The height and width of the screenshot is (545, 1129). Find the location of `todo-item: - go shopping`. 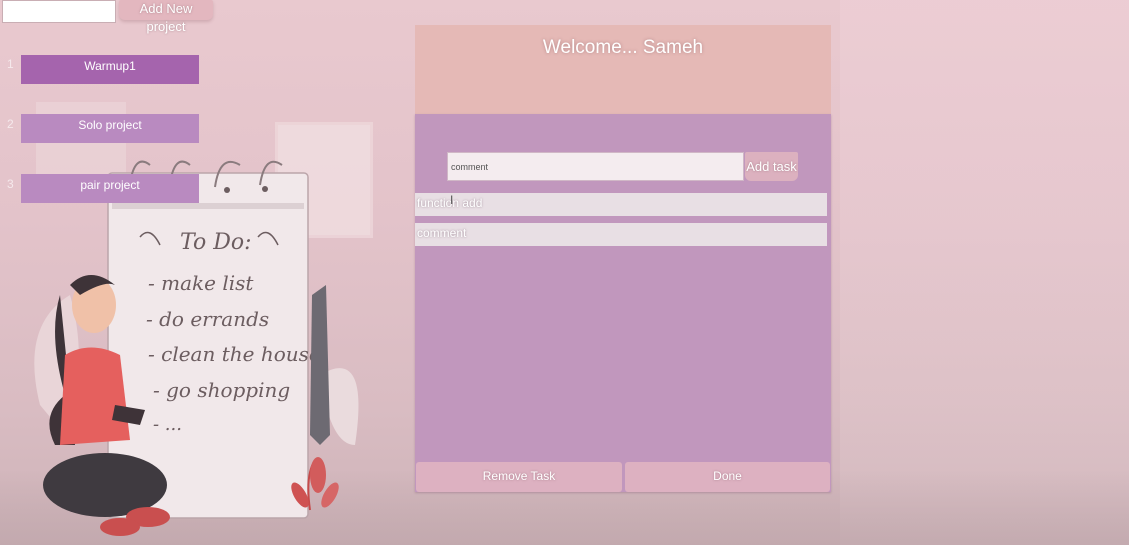

todo-item: - go shopping is located at coordinates (221, 390).